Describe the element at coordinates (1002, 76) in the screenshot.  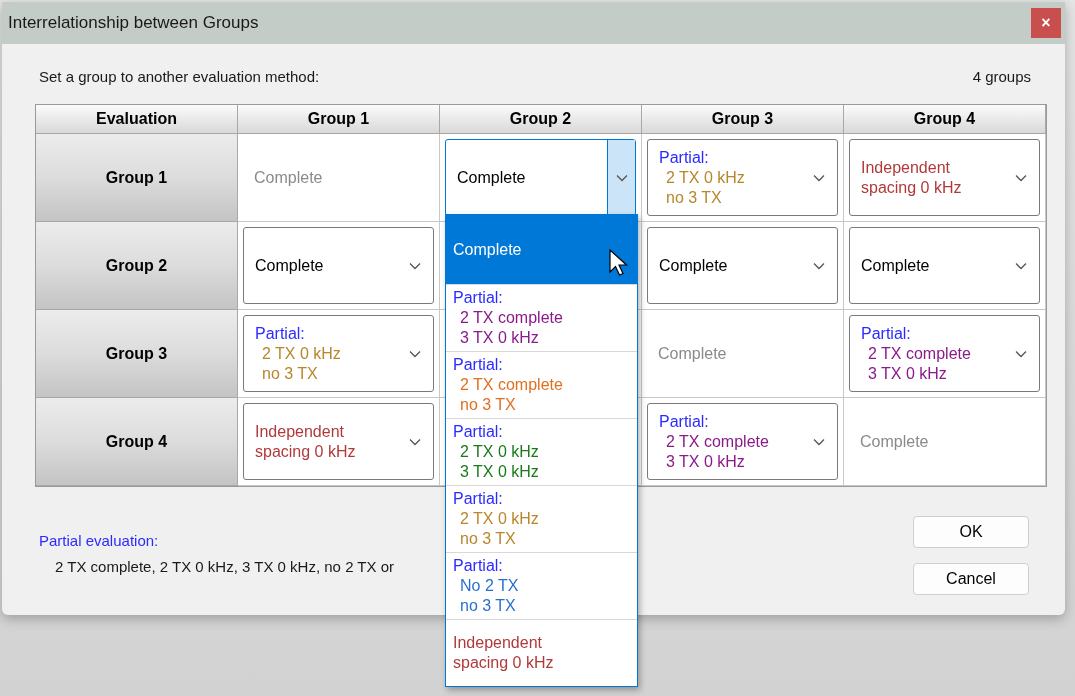
I see `group-count: 4 groups` at that location.